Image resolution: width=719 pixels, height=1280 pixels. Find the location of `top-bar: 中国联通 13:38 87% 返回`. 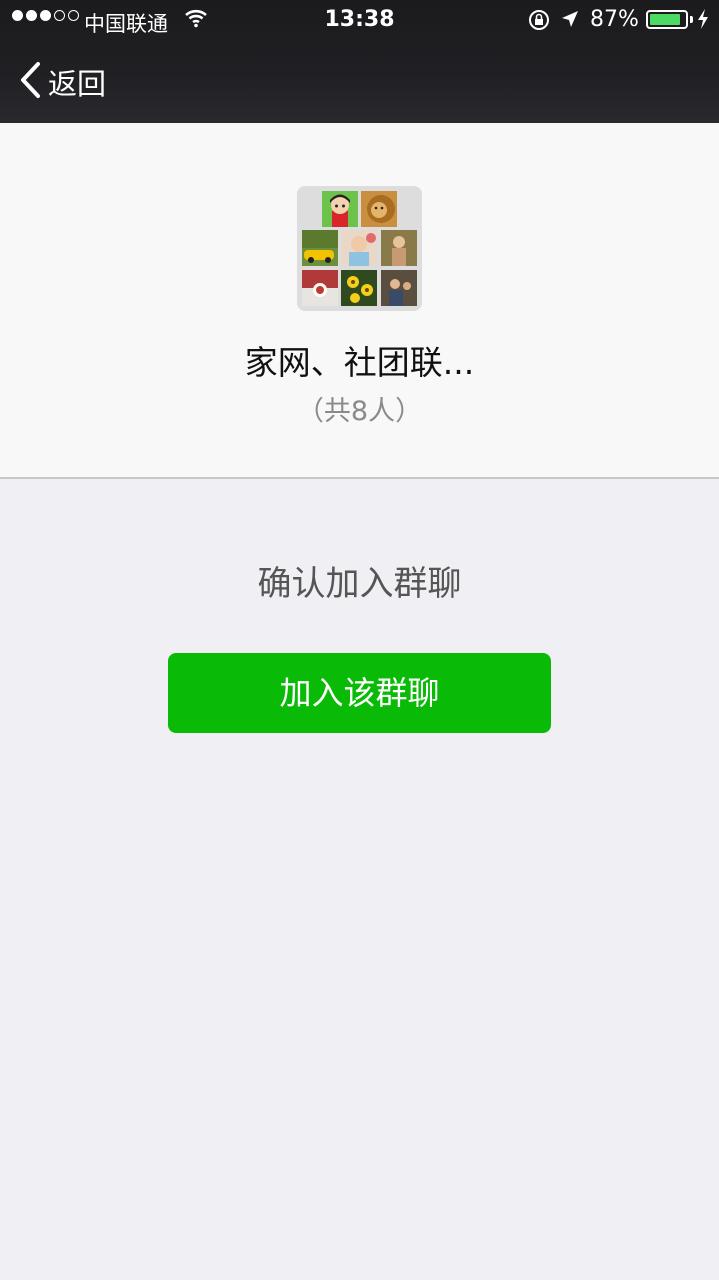

top-bar: 中国联通 13:38 87% 返回 is located at coordinates (359, 61).